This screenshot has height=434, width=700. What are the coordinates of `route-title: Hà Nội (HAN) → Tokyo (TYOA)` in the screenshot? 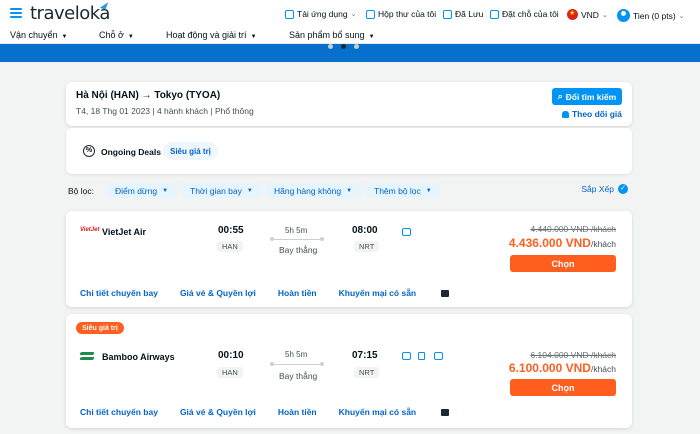 It's located at (148, 95).